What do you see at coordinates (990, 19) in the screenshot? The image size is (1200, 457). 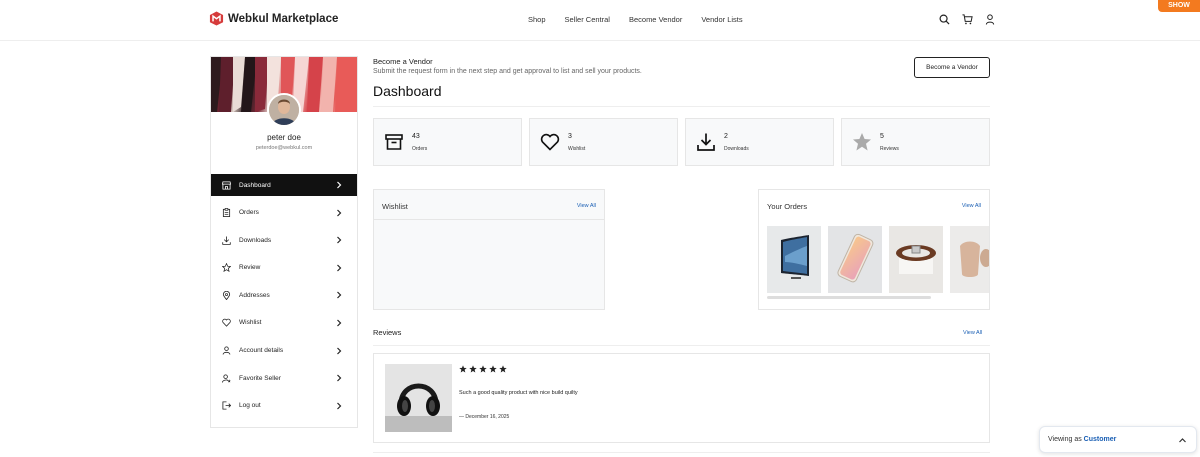 I see `account-icon` at bounding box center [990, 19].